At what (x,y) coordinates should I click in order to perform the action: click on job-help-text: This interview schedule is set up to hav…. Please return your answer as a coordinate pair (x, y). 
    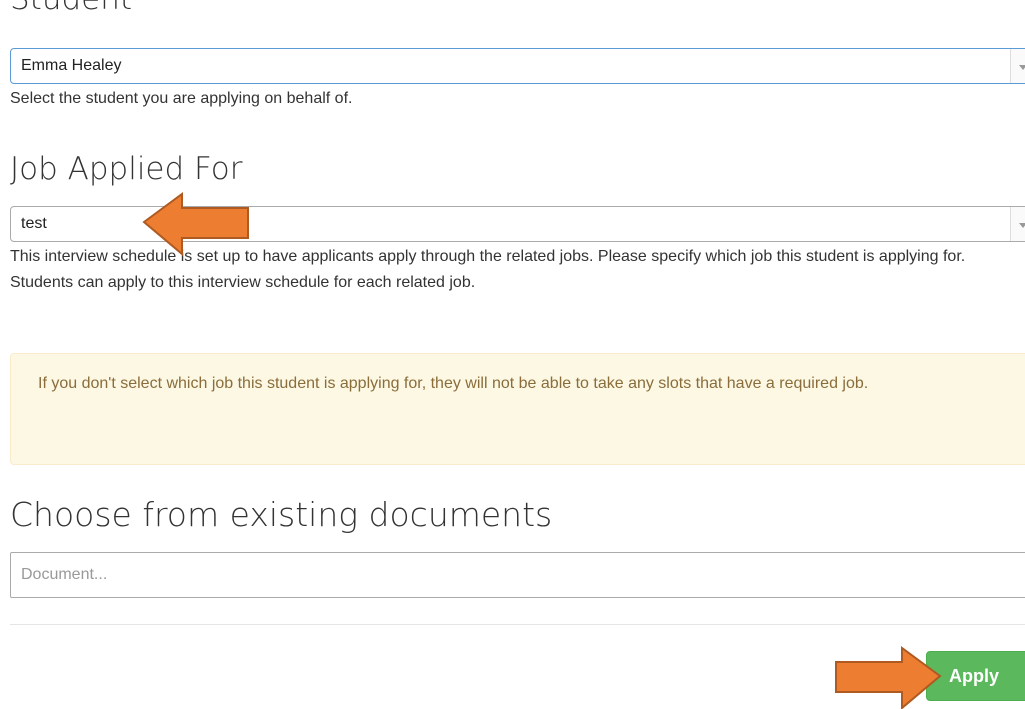
    Looking at the image, I should click on (488, 269).